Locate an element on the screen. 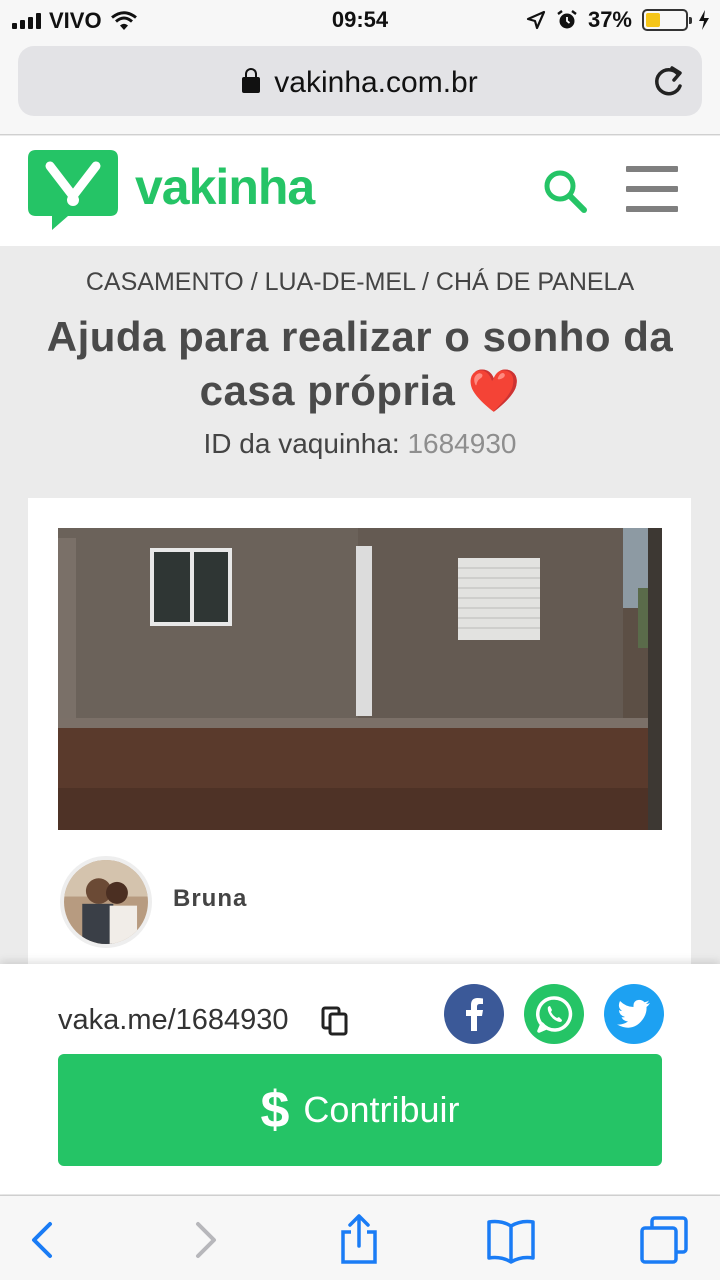 The height and width of the screenshot is (1280, 720). contribute-button: $ Contribuir is located at coordinates (360, 1110).